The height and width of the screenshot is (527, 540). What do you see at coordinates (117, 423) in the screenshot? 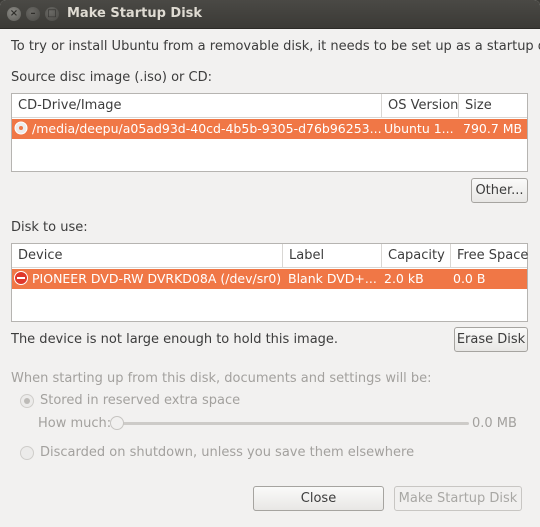
I see `how-much-slider-handle` at bounding box center [117, 423].